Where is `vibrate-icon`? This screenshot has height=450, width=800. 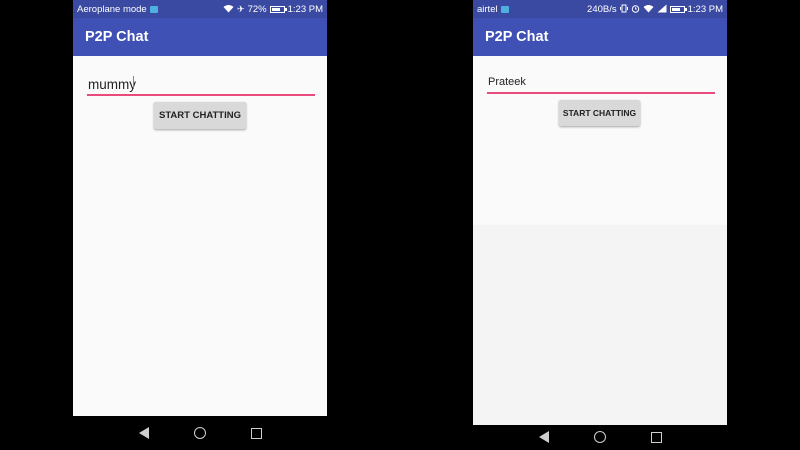
vibrate-icon is located at coordinates (623, 9).